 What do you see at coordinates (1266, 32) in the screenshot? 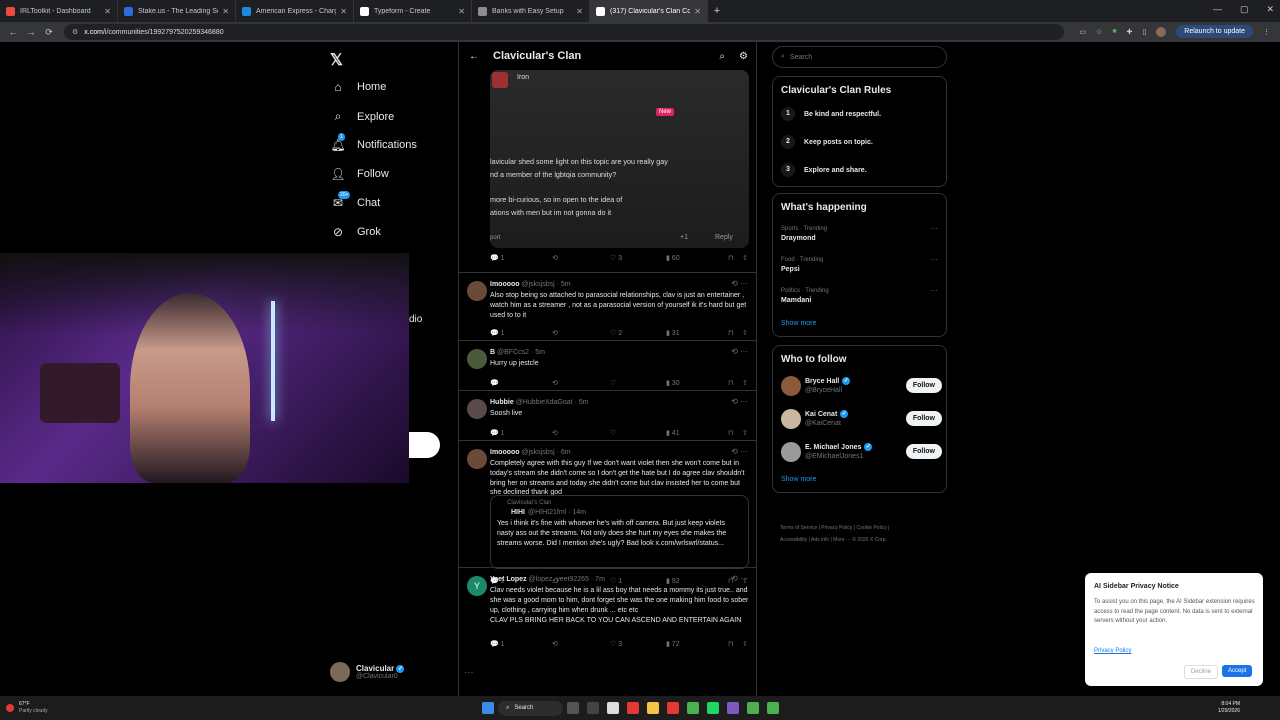
I see `menu-icon: ⋮` at bounding box center [1266, 32].